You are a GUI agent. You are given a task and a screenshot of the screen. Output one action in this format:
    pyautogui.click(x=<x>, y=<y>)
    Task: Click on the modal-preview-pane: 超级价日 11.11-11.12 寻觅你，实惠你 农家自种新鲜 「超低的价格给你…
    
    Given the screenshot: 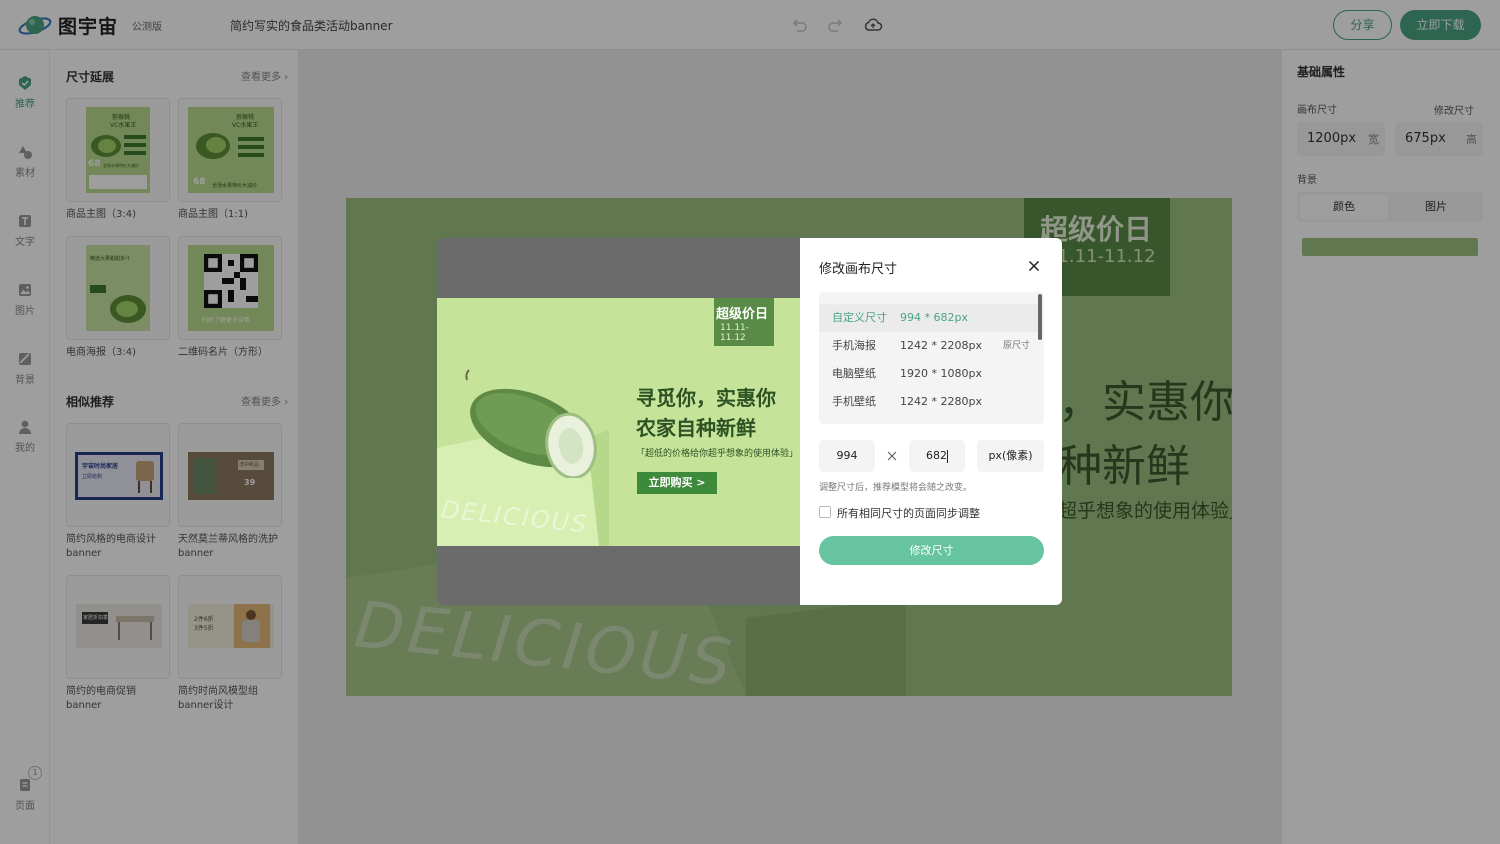 What is the action you would take?
    pyautogui.click(x=618, y=421)
    